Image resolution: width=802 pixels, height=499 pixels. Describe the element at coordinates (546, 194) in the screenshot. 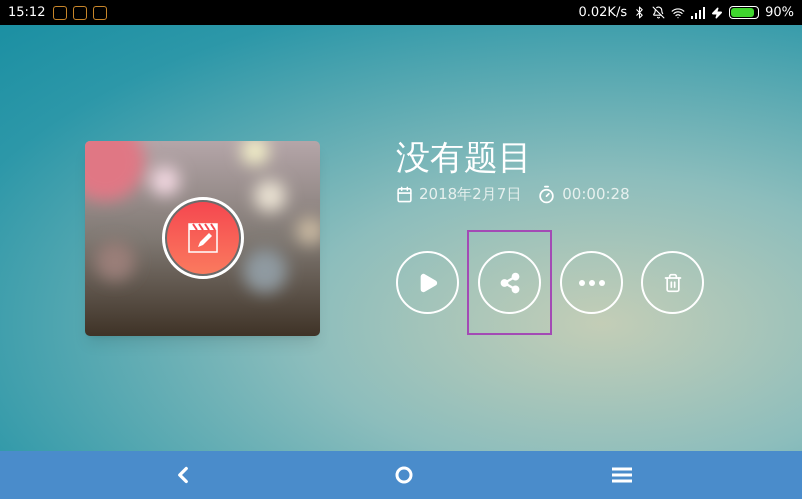

I see `stopwatch-icon` at that location.